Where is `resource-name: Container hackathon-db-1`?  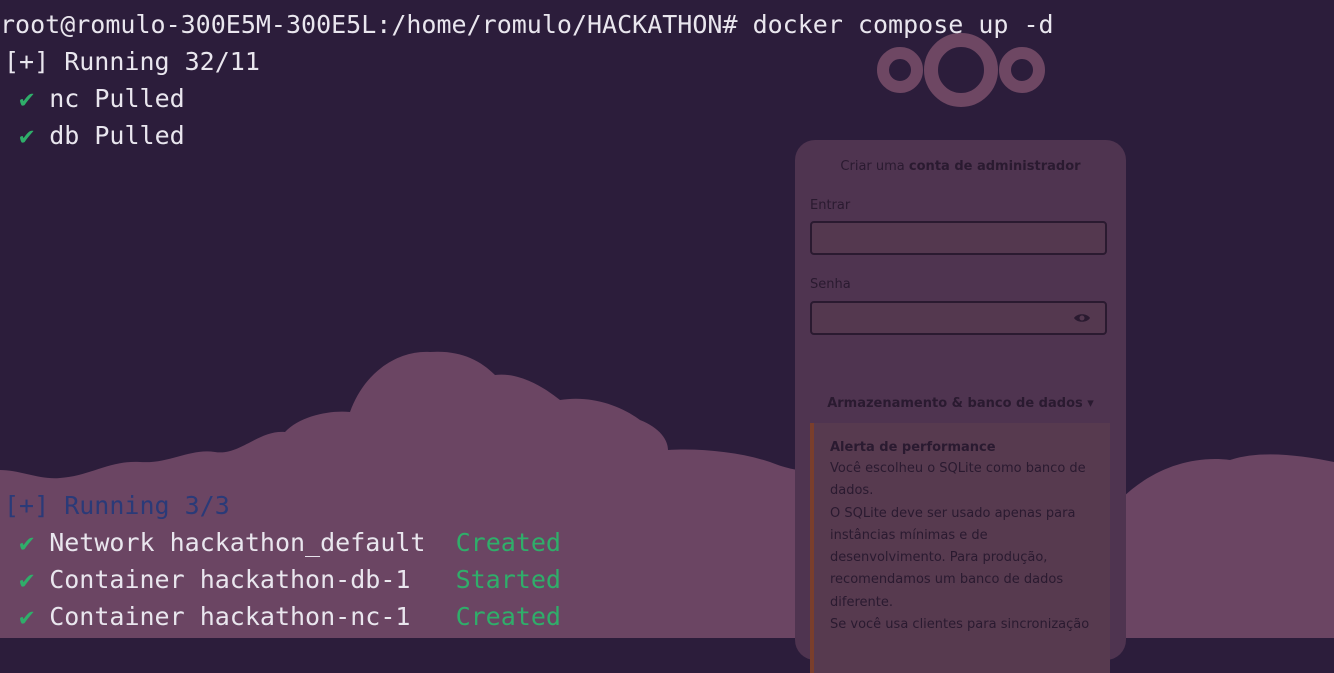 resource-name: Container hackathon-db-1 is located at coordinates (230, 579).